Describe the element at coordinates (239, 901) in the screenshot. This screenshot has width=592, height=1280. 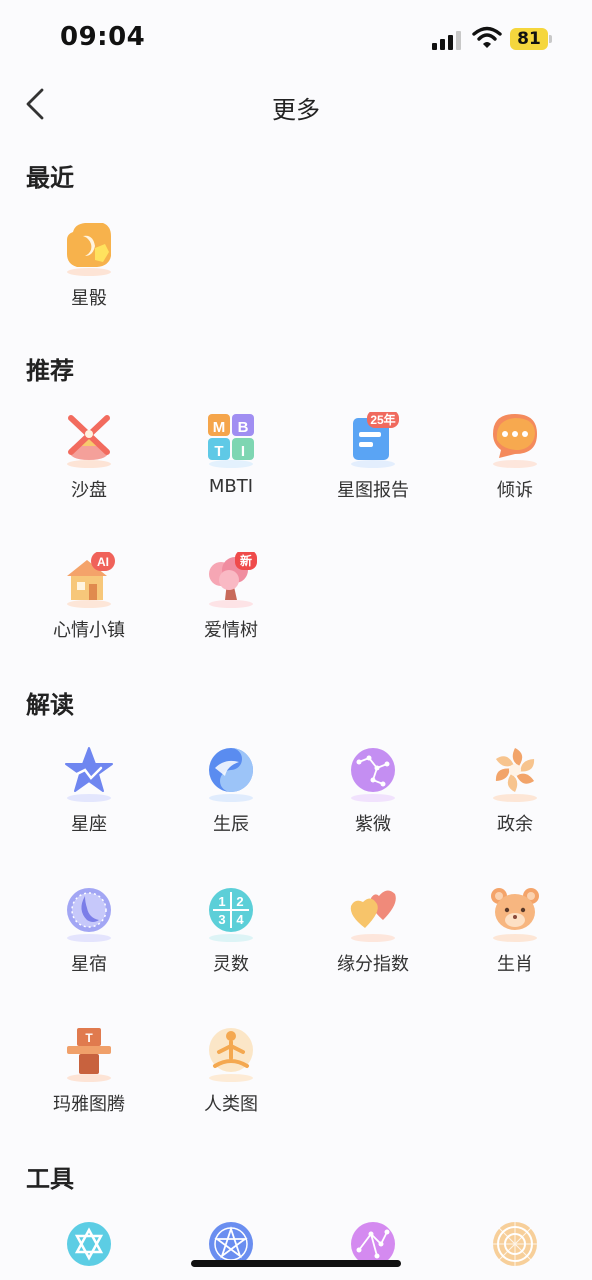
I see `numerology-digit: 2` at that location.